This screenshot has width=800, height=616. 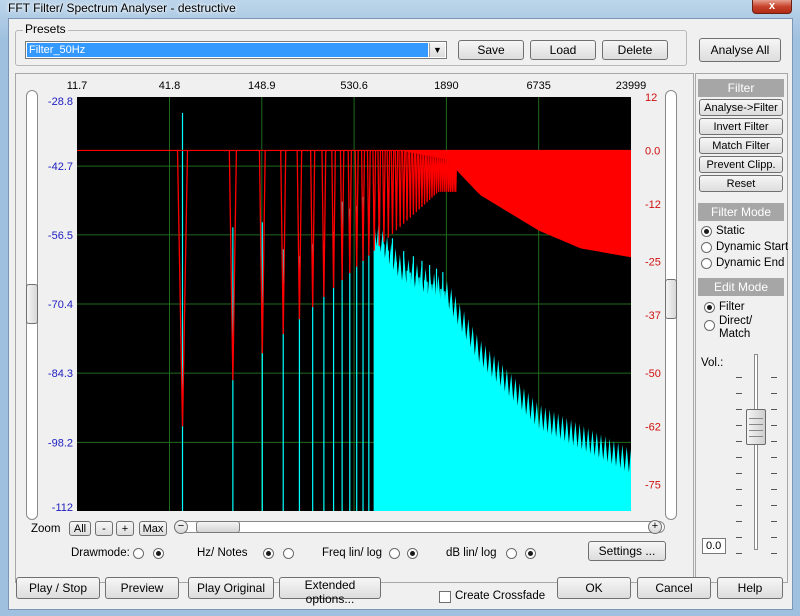 What do you see at coordinates (58, 588) in the screenshot?
I see `play-stop-button: Play / Stop` at bounding box center [58, 588].